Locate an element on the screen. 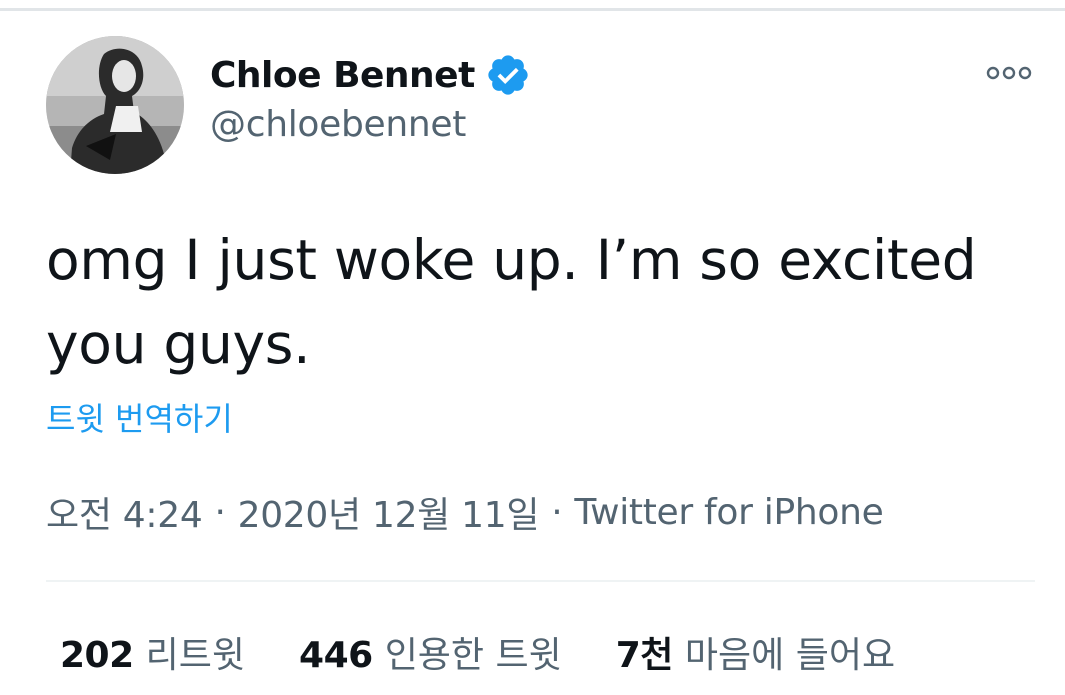 The height and width of the screenshot is (695, 1065). author-name-row: Chloe Bennet is located at coordinates (370, 75).